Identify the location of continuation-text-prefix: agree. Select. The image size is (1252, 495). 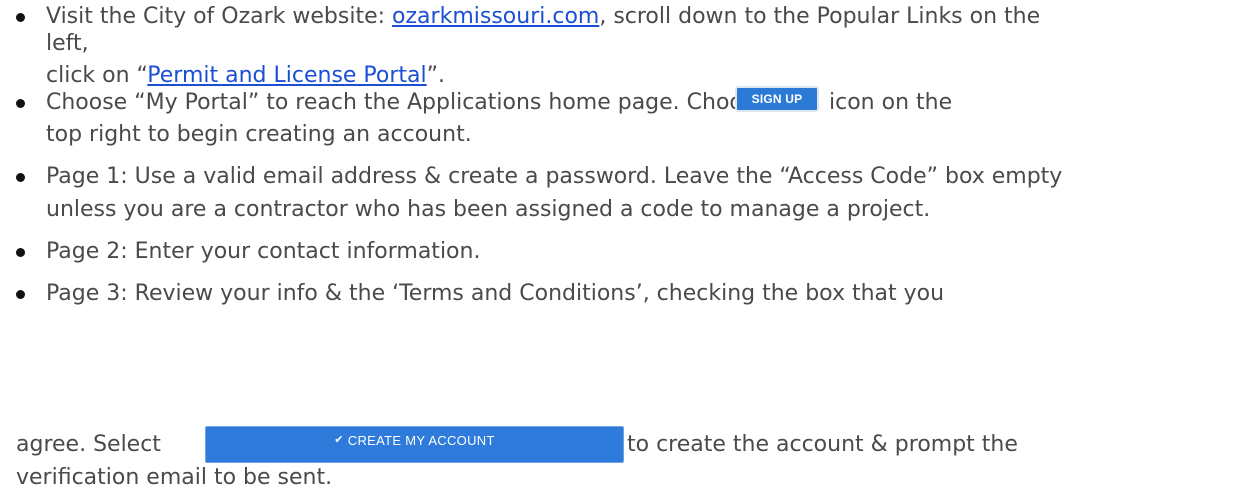
(88, 444).